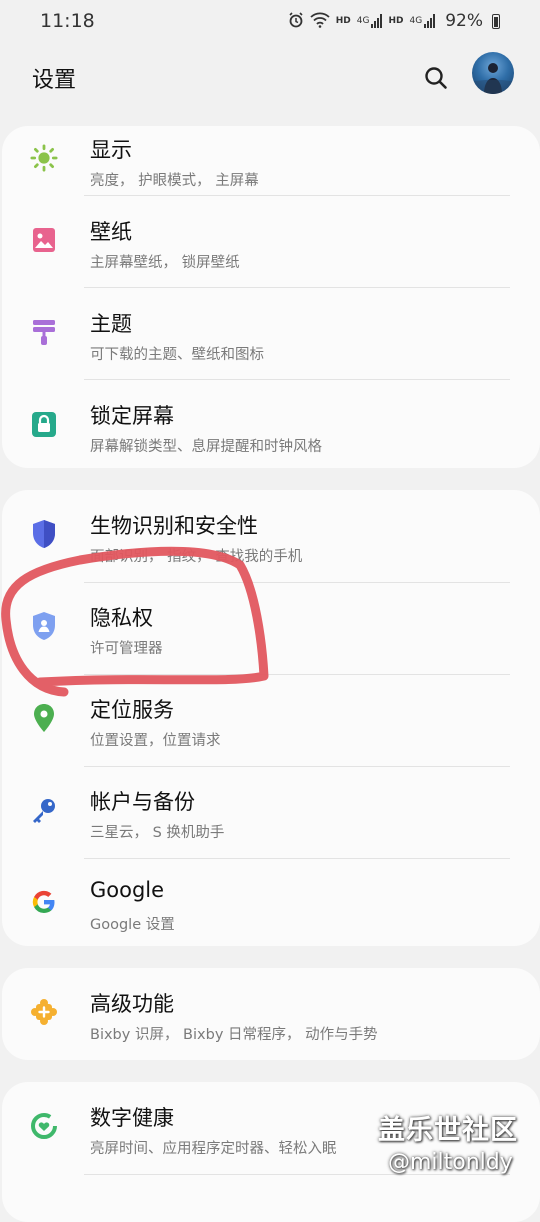 The height and width of the screenshot is (1222, 540). I want to click on settings-item-subtitle: 位置设置，位置请求, so click(155, 741).